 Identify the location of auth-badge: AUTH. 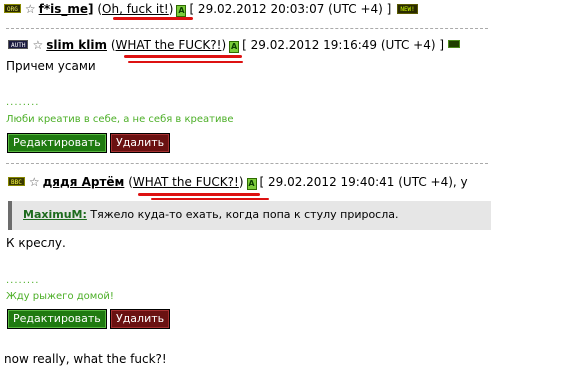
(18, 44).